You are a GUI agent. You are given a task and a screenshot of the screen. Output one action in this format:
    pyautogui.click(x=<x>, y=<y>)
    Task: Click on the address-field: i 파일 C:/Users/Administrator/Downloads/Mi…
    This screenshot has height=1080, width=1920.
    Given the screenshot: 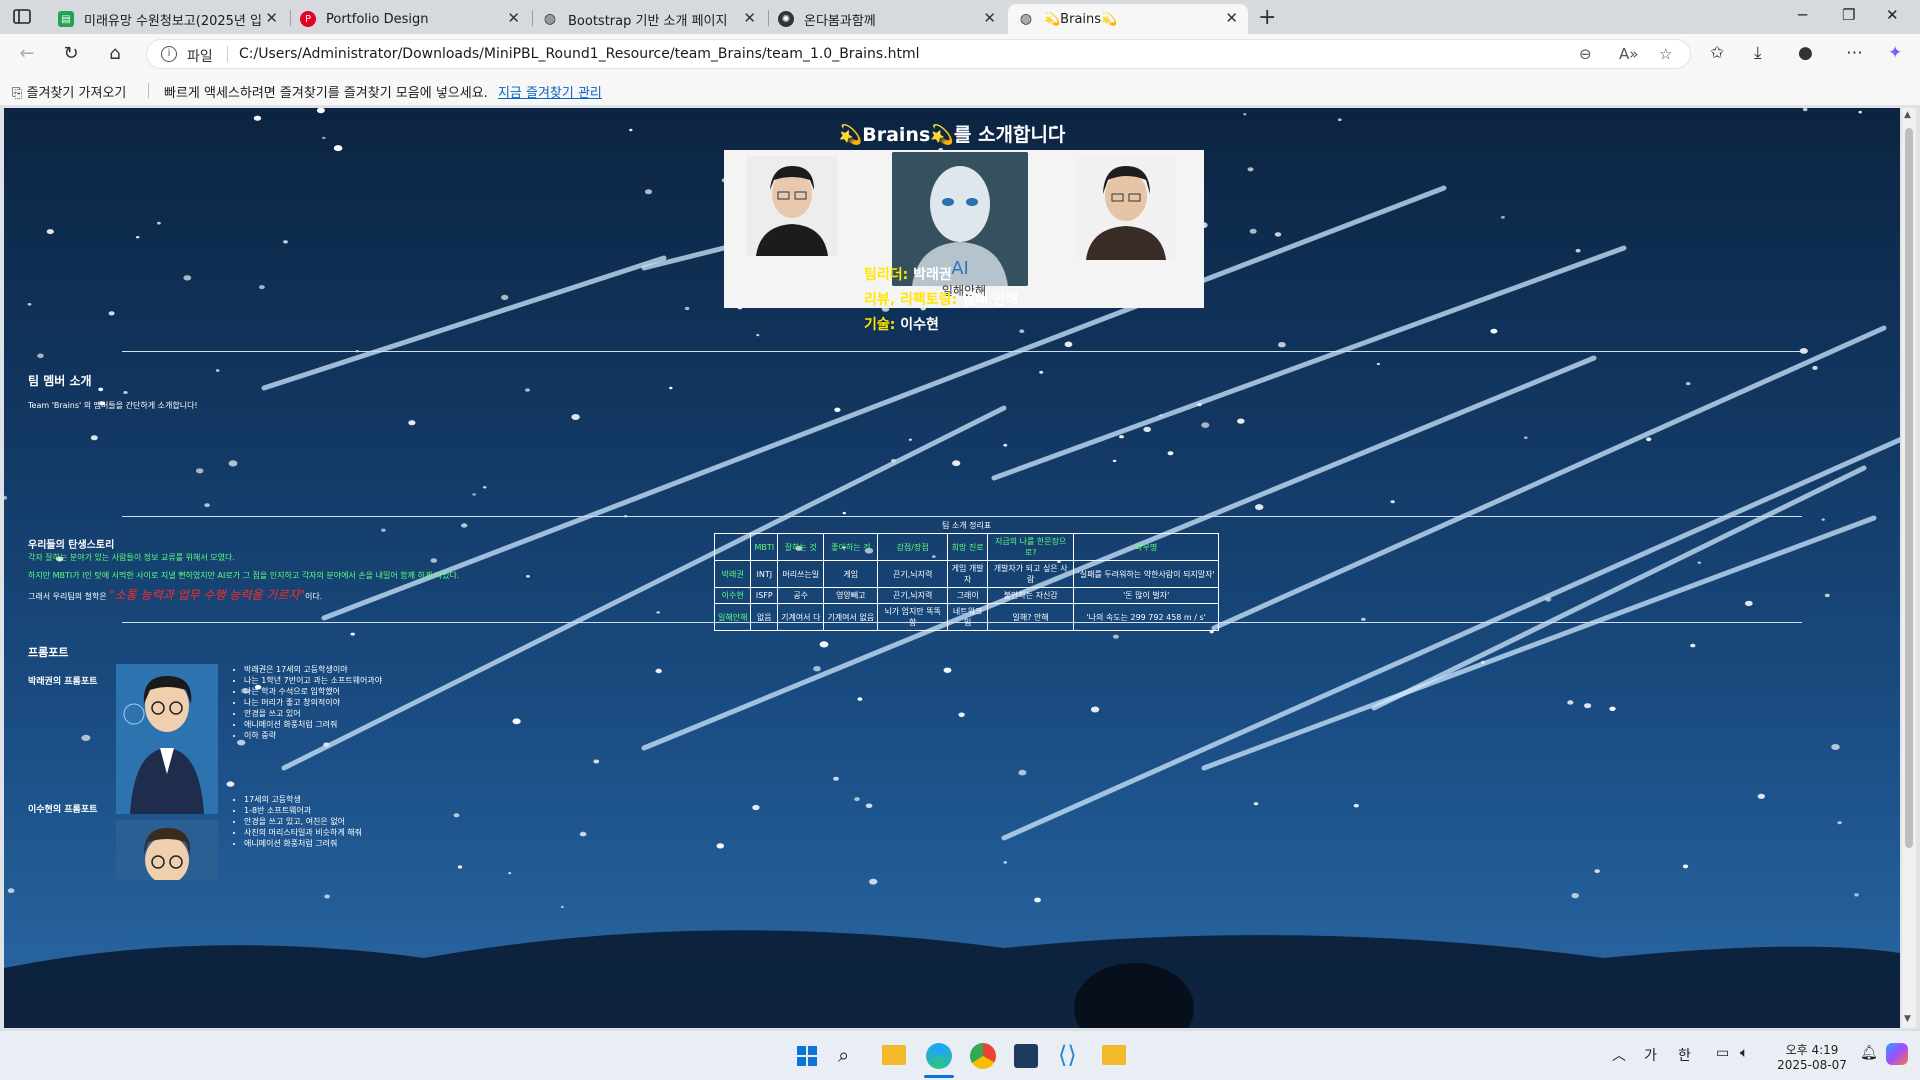 What is the action you would take?
    pyautogui.click(x=918, y=54)
    